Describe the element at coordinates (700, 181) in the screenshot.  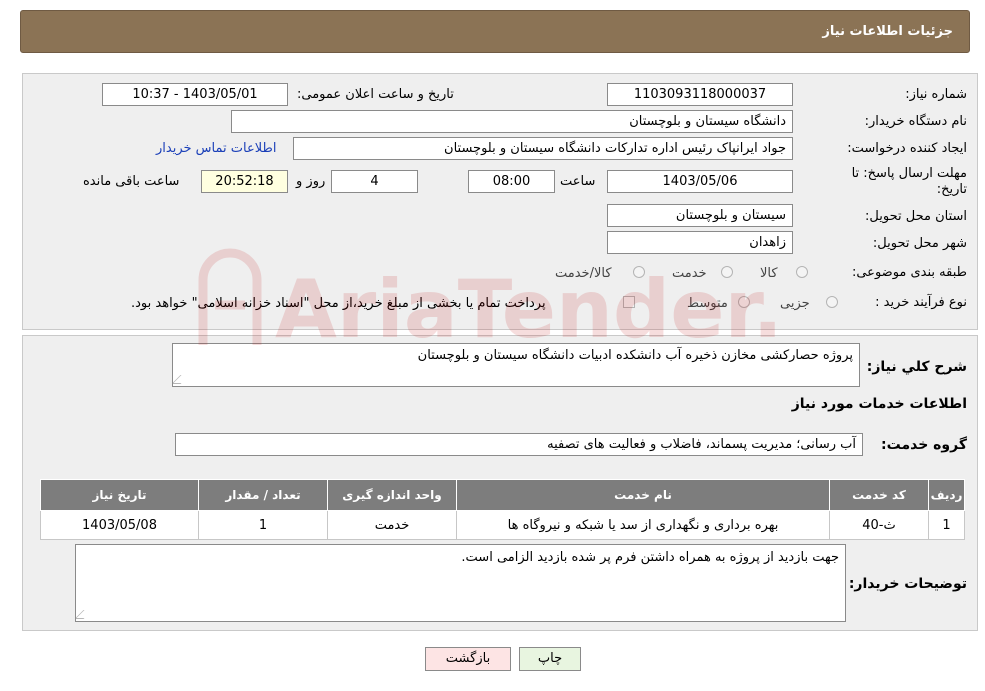
I see `deadline-date-field: 1403/05/06` at that location.